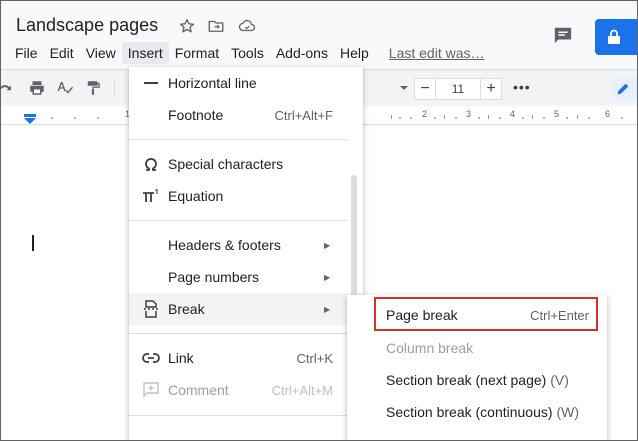 The width and height of the screenshot is (638, 441). Describe the element at coordinates (608, 114) in the screenshot. I see `ruler-number: 6` at that location.